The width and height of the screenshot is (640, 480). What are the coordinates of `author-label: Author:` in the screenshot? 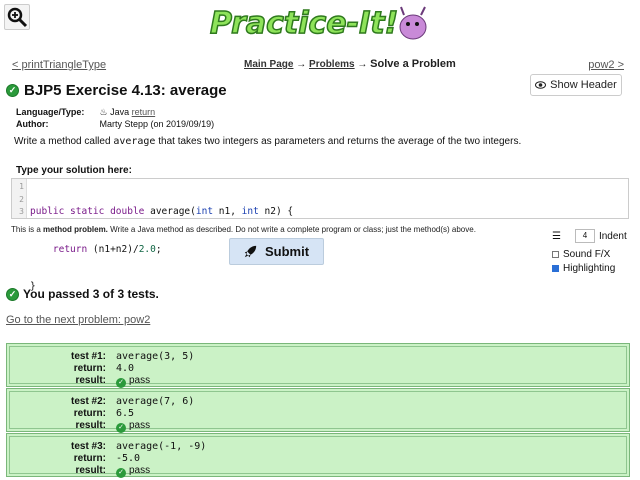 It's located at (32, 124).